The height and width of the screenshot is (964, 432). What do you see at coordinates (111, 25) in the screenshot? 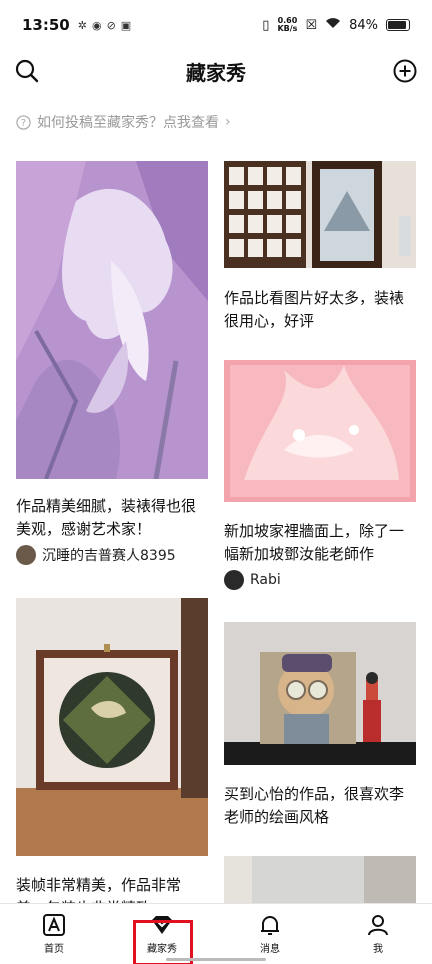
I see `app-notification-icon: ⊘` at bounding box center [111, 25].